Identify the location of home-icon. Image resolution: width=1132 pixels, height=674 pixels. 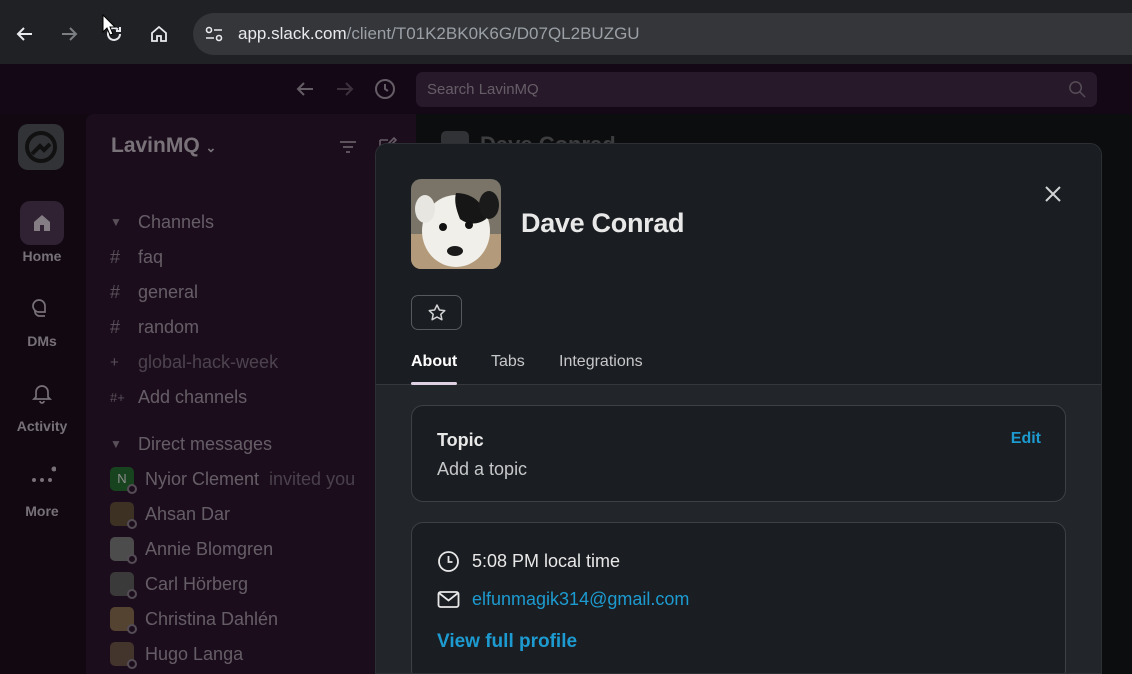
(159, 33).